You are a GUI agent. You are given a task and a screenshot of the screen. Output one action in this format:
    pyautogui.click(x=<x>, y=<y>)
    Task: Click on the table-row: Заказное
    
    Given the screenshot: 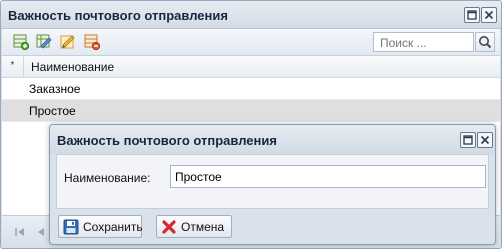 What is the action you would take?
    pyautogui.click(x=251, y=89)
    